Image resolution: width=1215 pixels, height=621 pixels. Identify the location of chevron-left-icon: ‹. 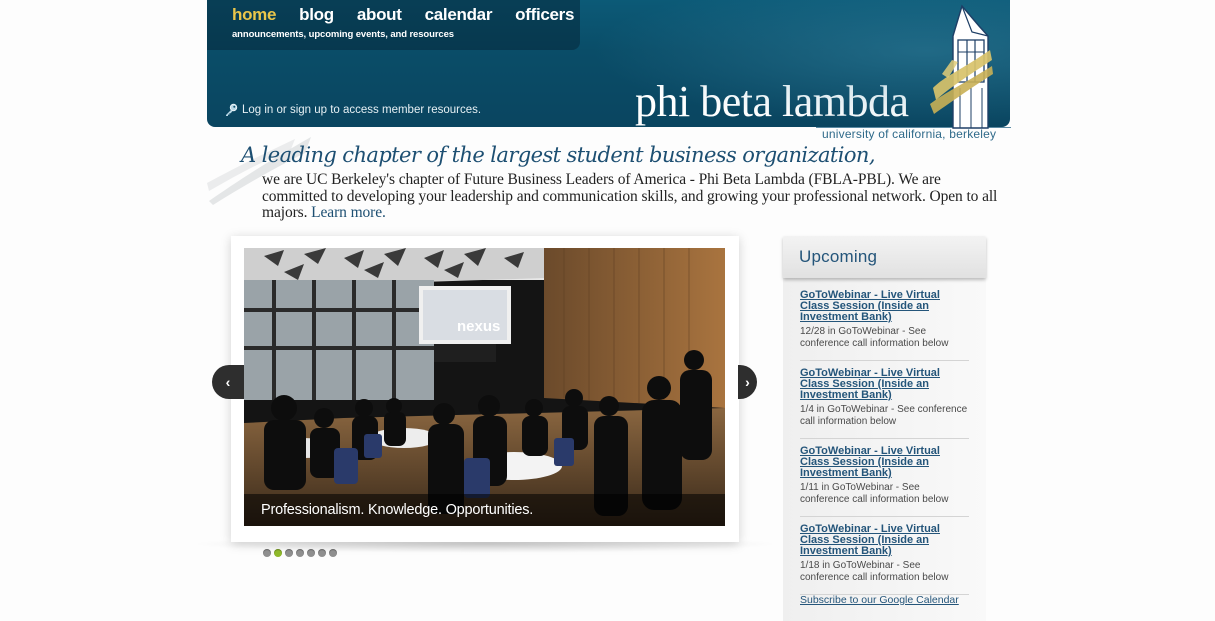
(228, 382).